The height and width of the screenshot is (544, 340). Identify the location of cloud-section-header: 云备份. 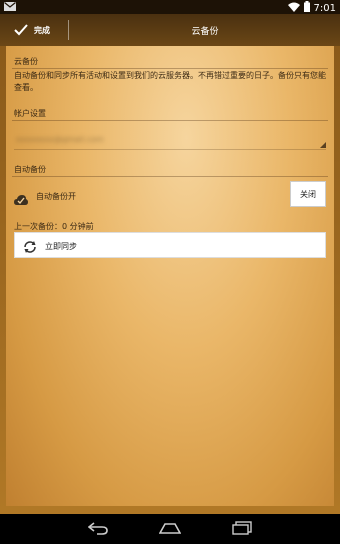
(26, 61).